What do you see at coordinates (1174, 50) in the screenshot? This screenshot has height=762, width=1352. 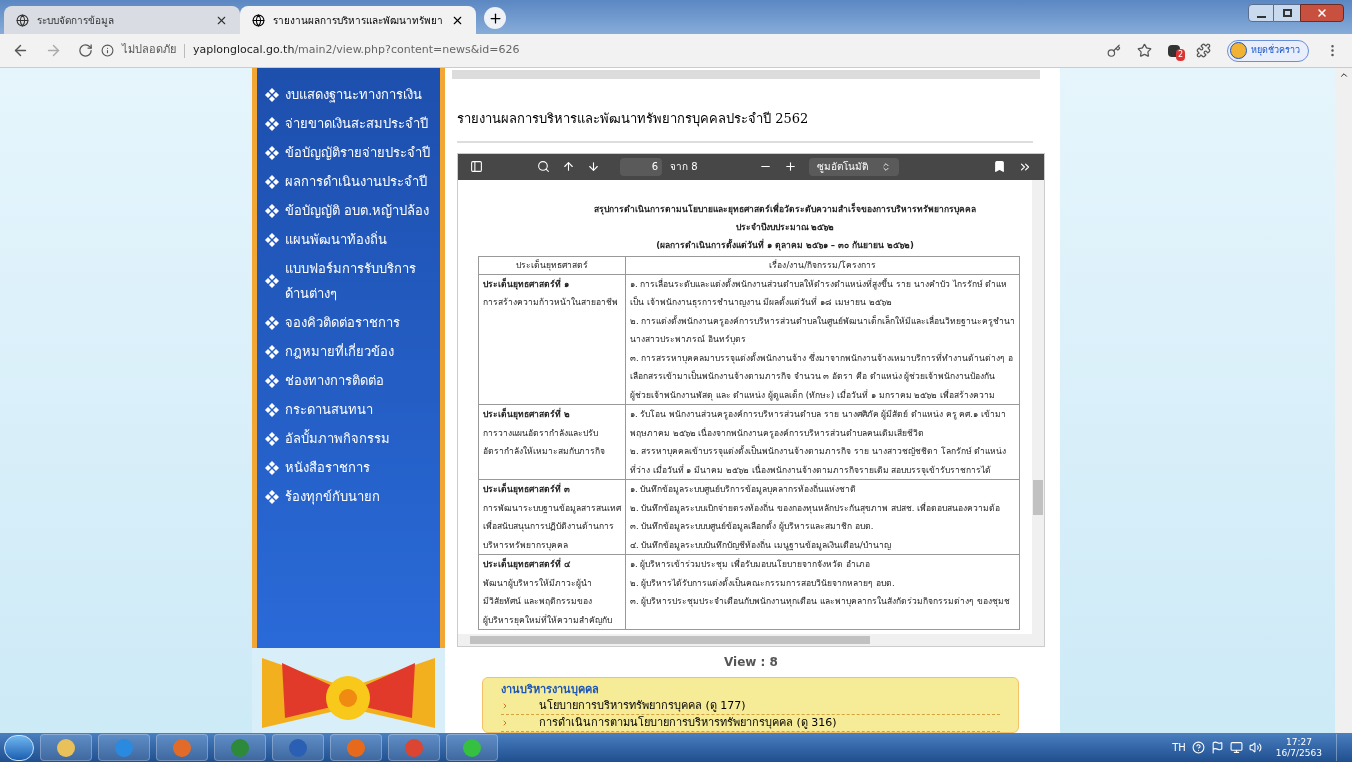 I see `extension-icon` at bounding box center [1174, 50].